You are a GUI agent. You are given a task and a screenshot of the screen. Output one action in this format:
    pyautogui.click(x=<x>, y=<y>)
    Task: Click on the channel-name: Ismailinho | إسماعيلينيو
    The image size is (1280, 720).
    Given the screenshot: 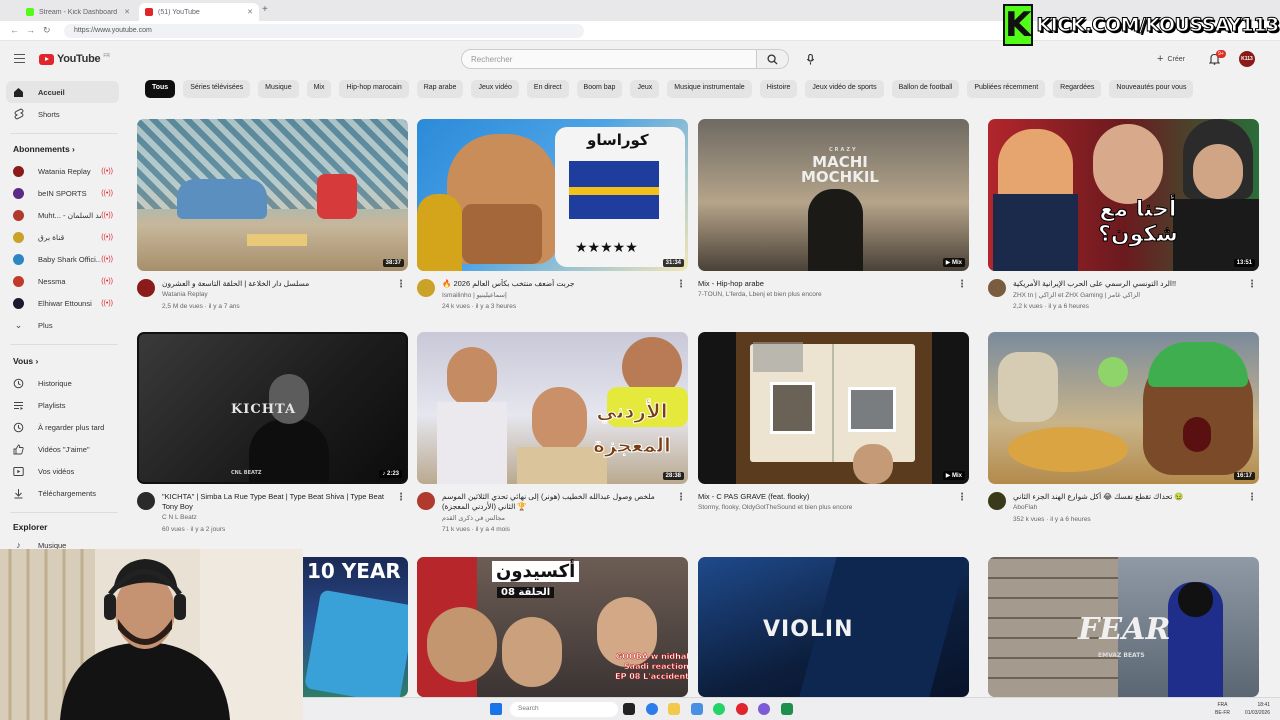 What is the action you would take?
    pyautogui.click(x=474, y=295)
    